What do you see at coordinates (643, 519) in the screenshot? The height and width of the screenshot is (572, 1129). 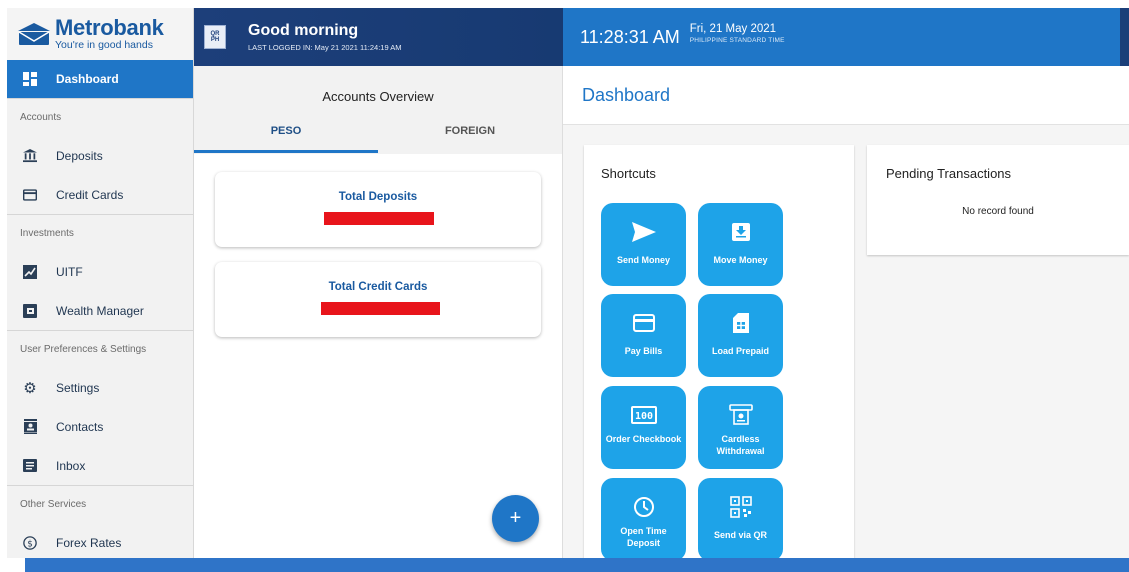 I see `open-time-deposit-button: Open Time Deposit` at bounding box center [643, 519].